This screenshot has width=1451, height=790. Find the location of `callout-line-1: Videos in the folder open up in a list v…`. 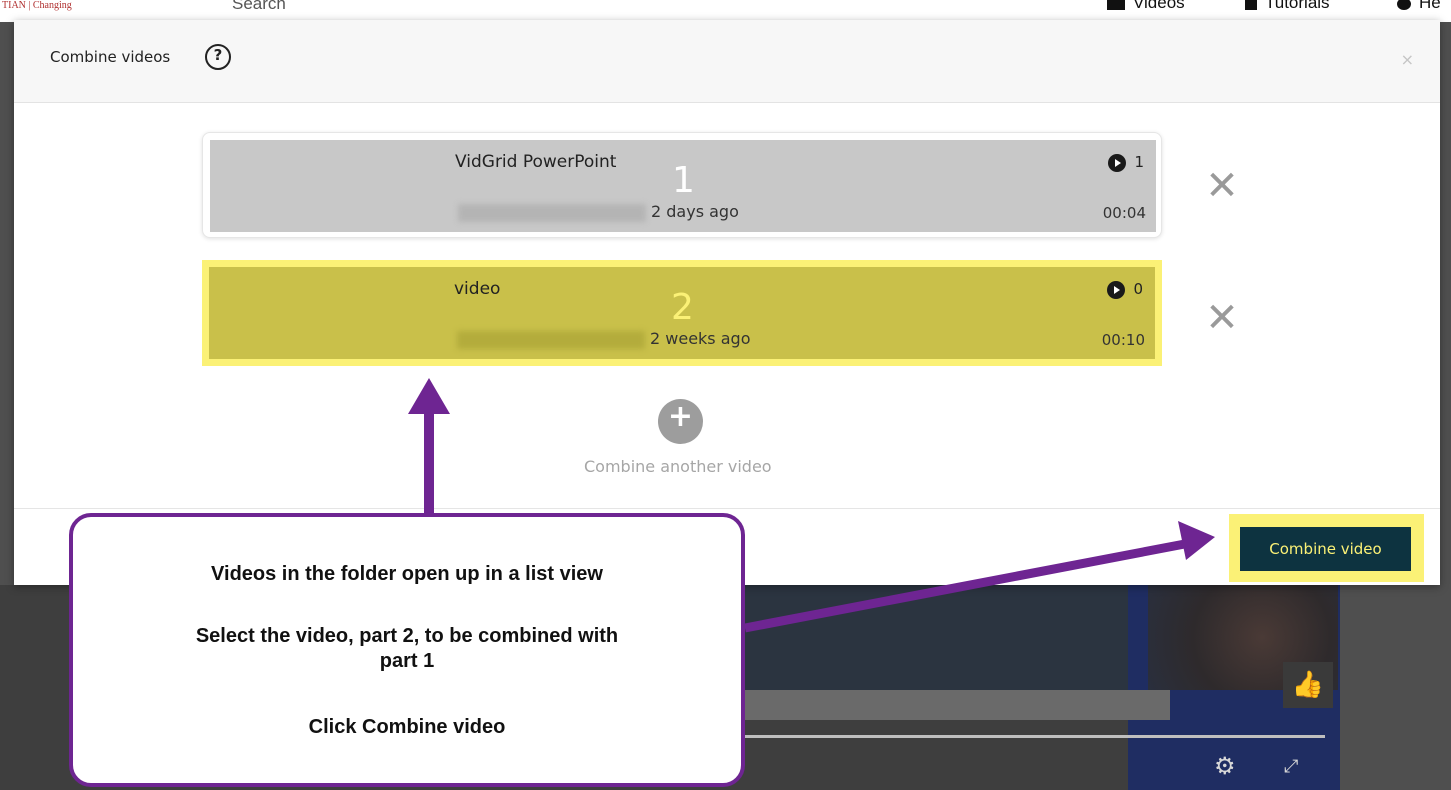

callout-line-1: Videos in the folder open up in a list v… is located at coordinates (407, 574).